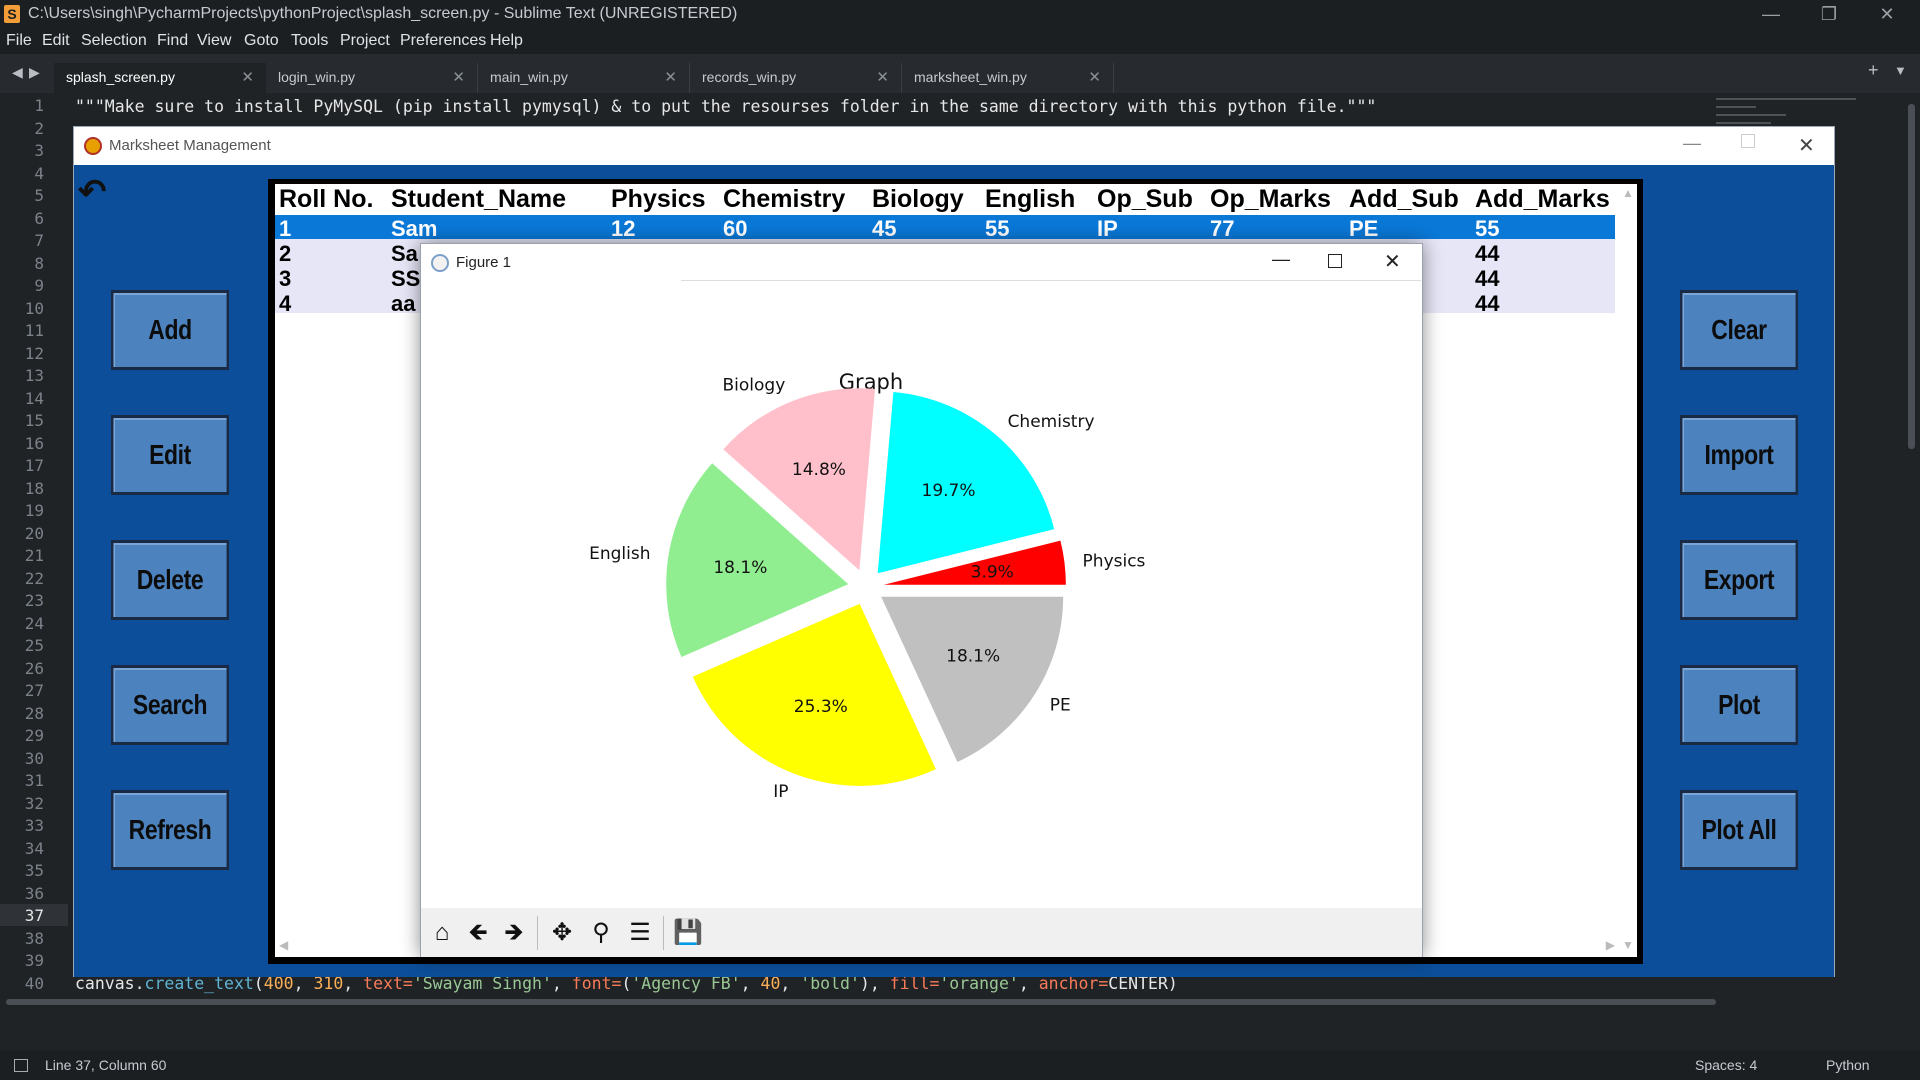 This screenshot has height=1080, width=1920. Describe the element at coordinates (34, 533) in the screenshot. I see `line-number: 20` at that location.